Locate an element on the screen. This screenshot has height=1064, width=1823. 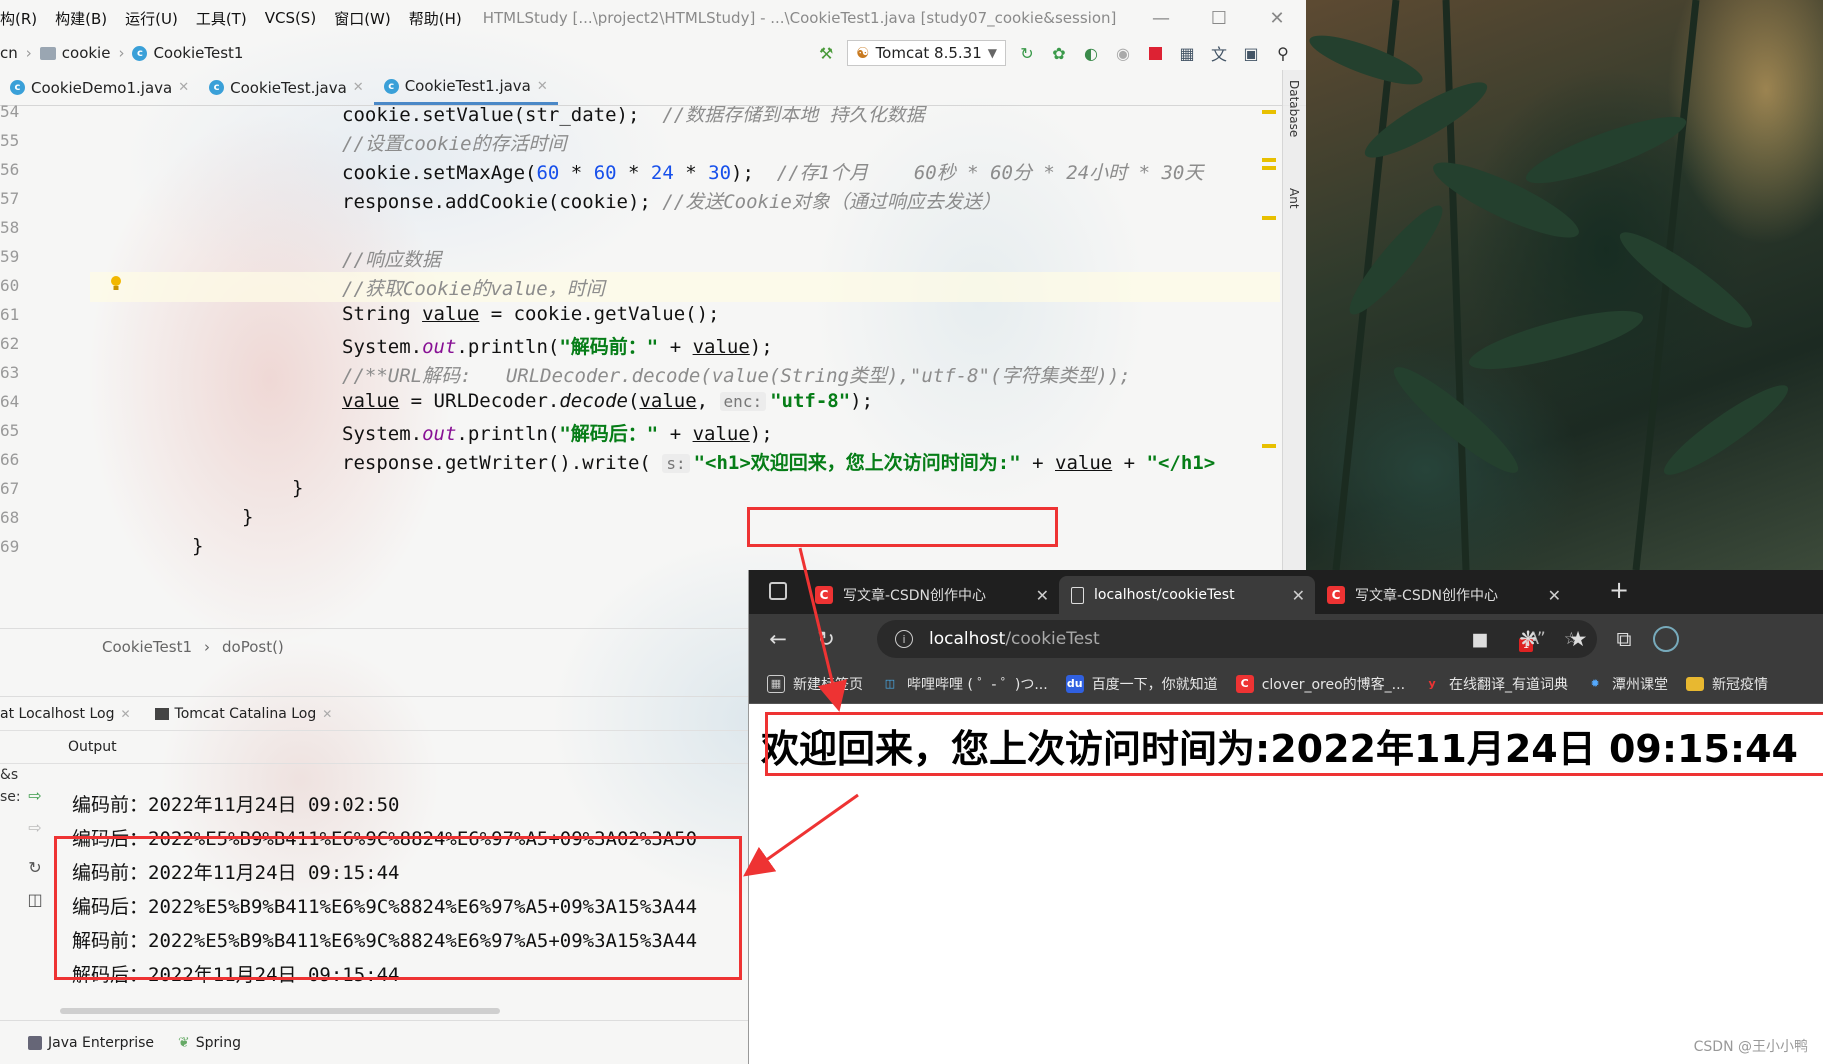
tab-cookiedemo1: c CookieDemo1.java ✕ is located at coordinates (99, 87).